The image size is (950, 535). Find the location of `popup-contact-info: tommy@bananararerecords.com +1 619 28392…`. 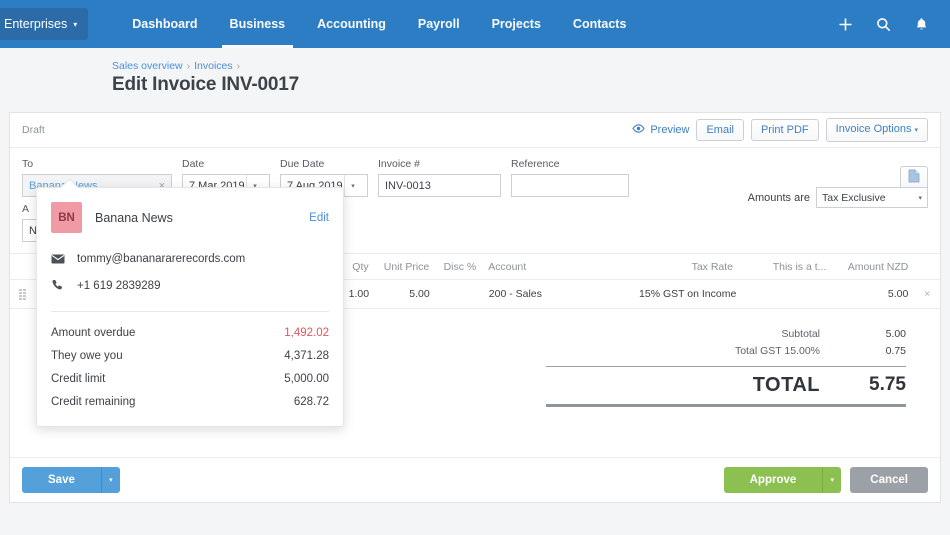

popup-contact-info: tommy@bananararerecords.com +1 619 28392… is located at coordinates (190, 278).